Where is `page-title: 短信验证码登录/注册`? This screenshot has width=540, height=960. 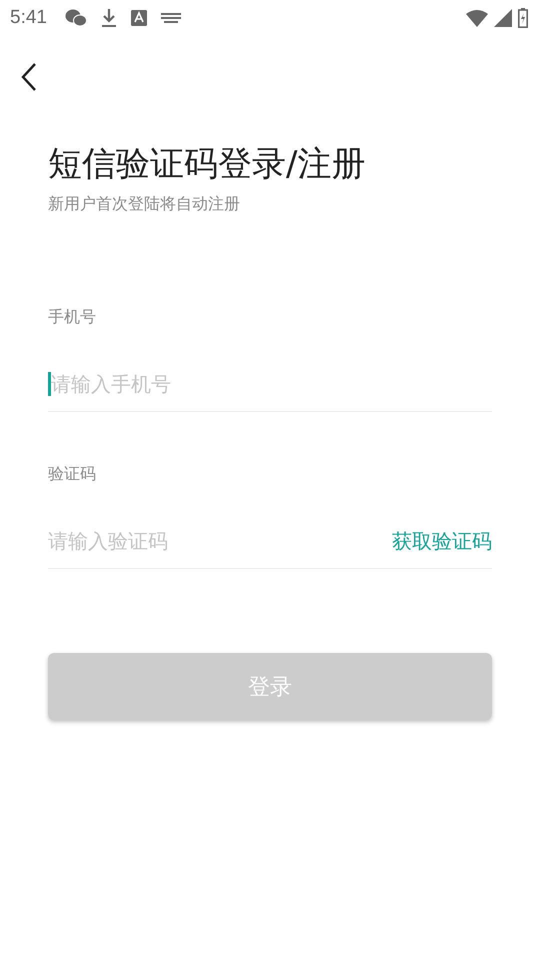 page-title: 短信验证码登录/注册 is located at coordinates (207, 164).